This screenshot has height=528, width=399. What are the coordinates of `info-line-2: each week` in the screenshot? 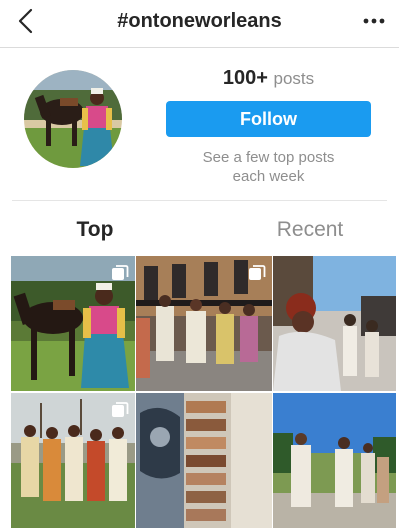 It's located at (268, 176).